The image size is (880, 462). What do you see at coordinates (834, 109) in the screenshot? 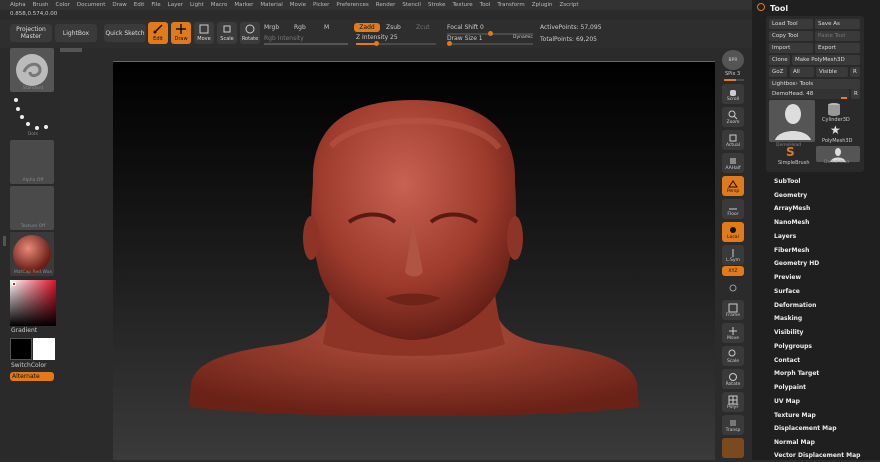
I see `tool-cylinder-thumb` at bounding box center [834, 109].